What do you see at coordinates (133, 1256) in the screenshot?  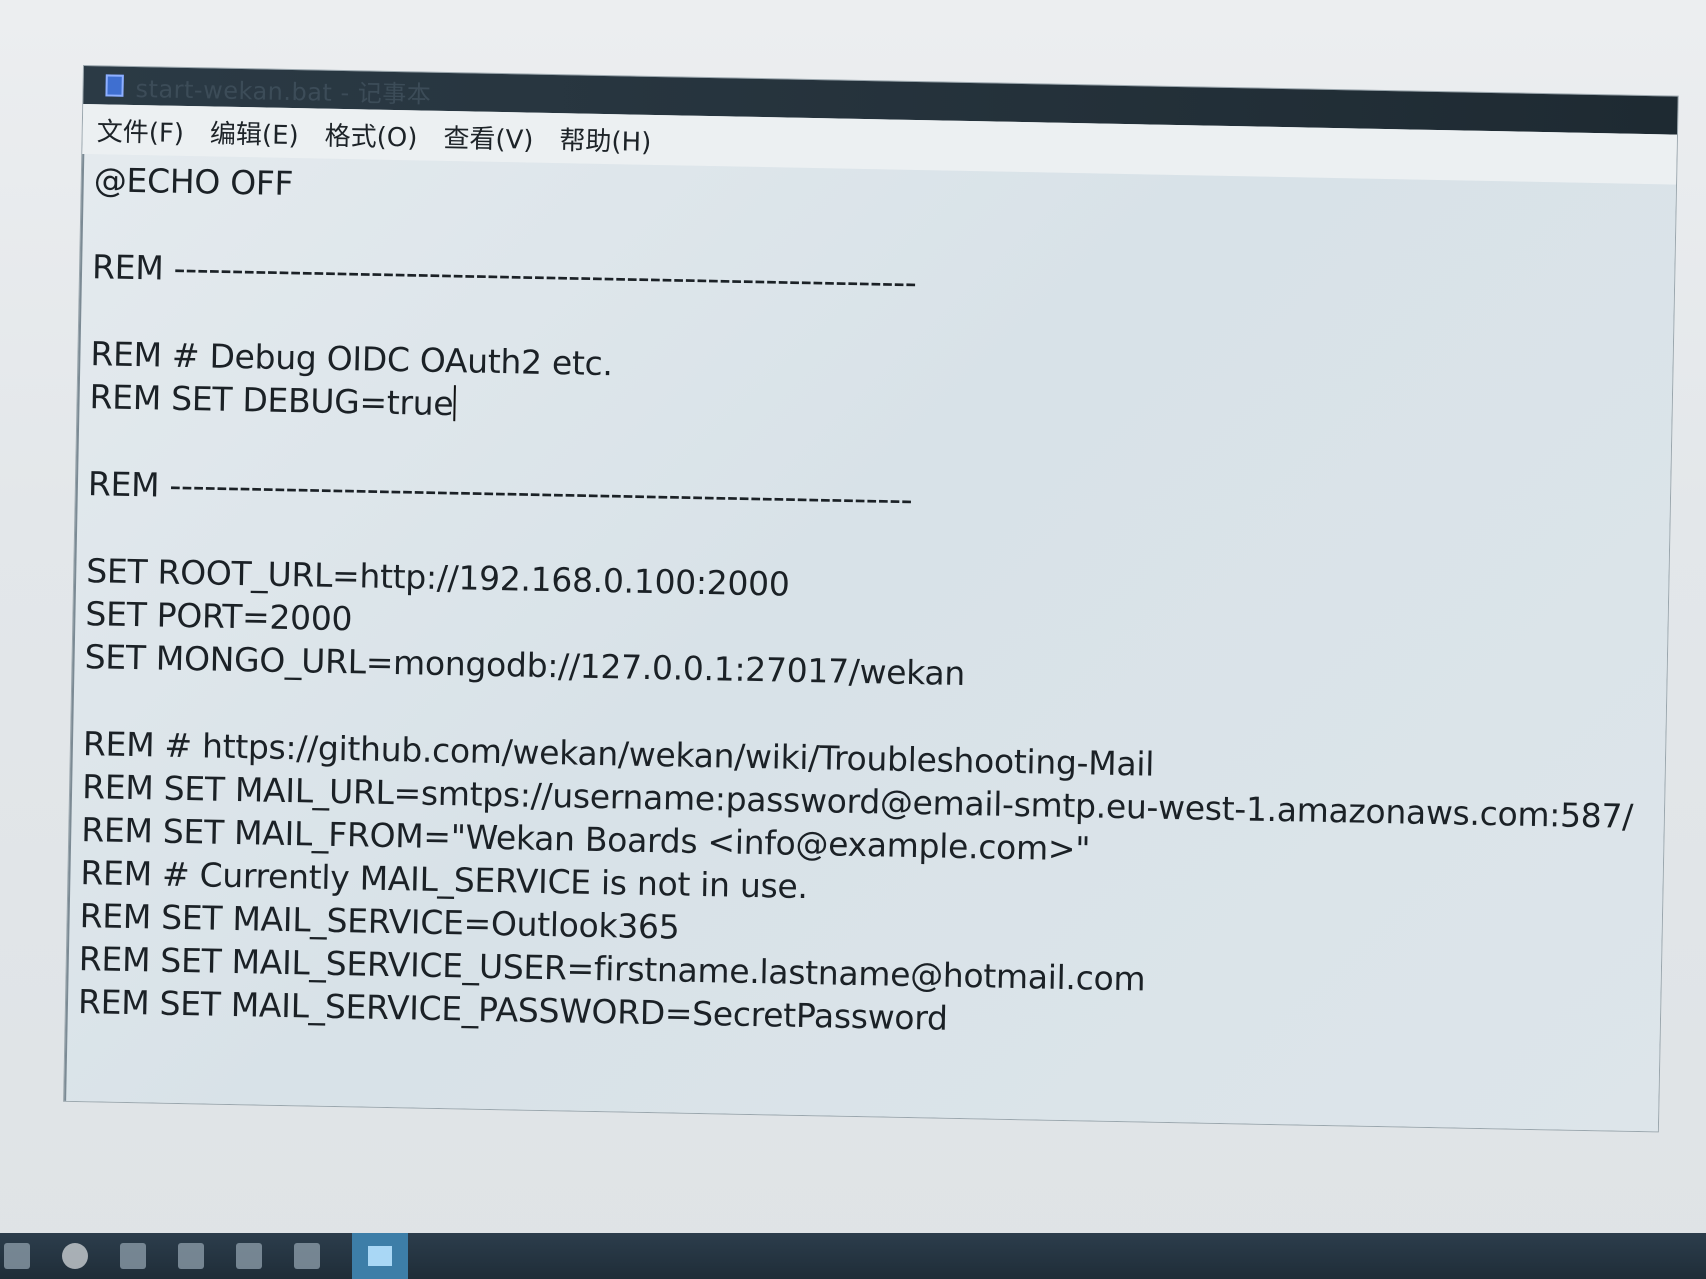 I see `computer-icon` at bounding box center [133, 1256].